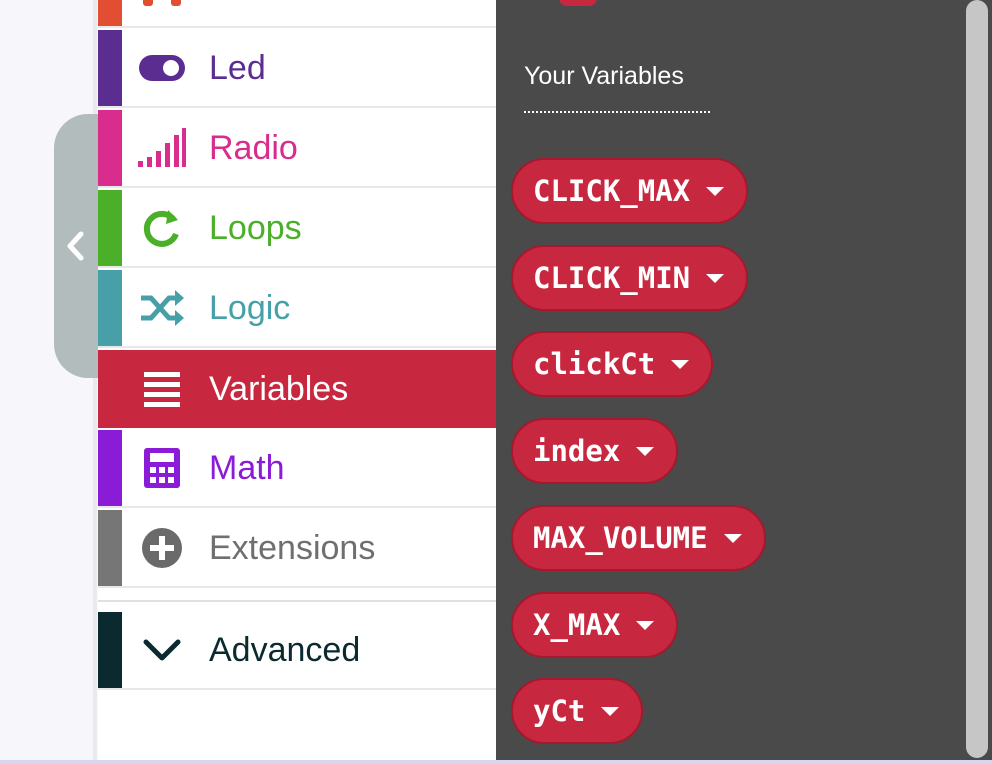 This screenshot has width=992, height=764. I want to click on variable-name: yCt, so click(559, 711).